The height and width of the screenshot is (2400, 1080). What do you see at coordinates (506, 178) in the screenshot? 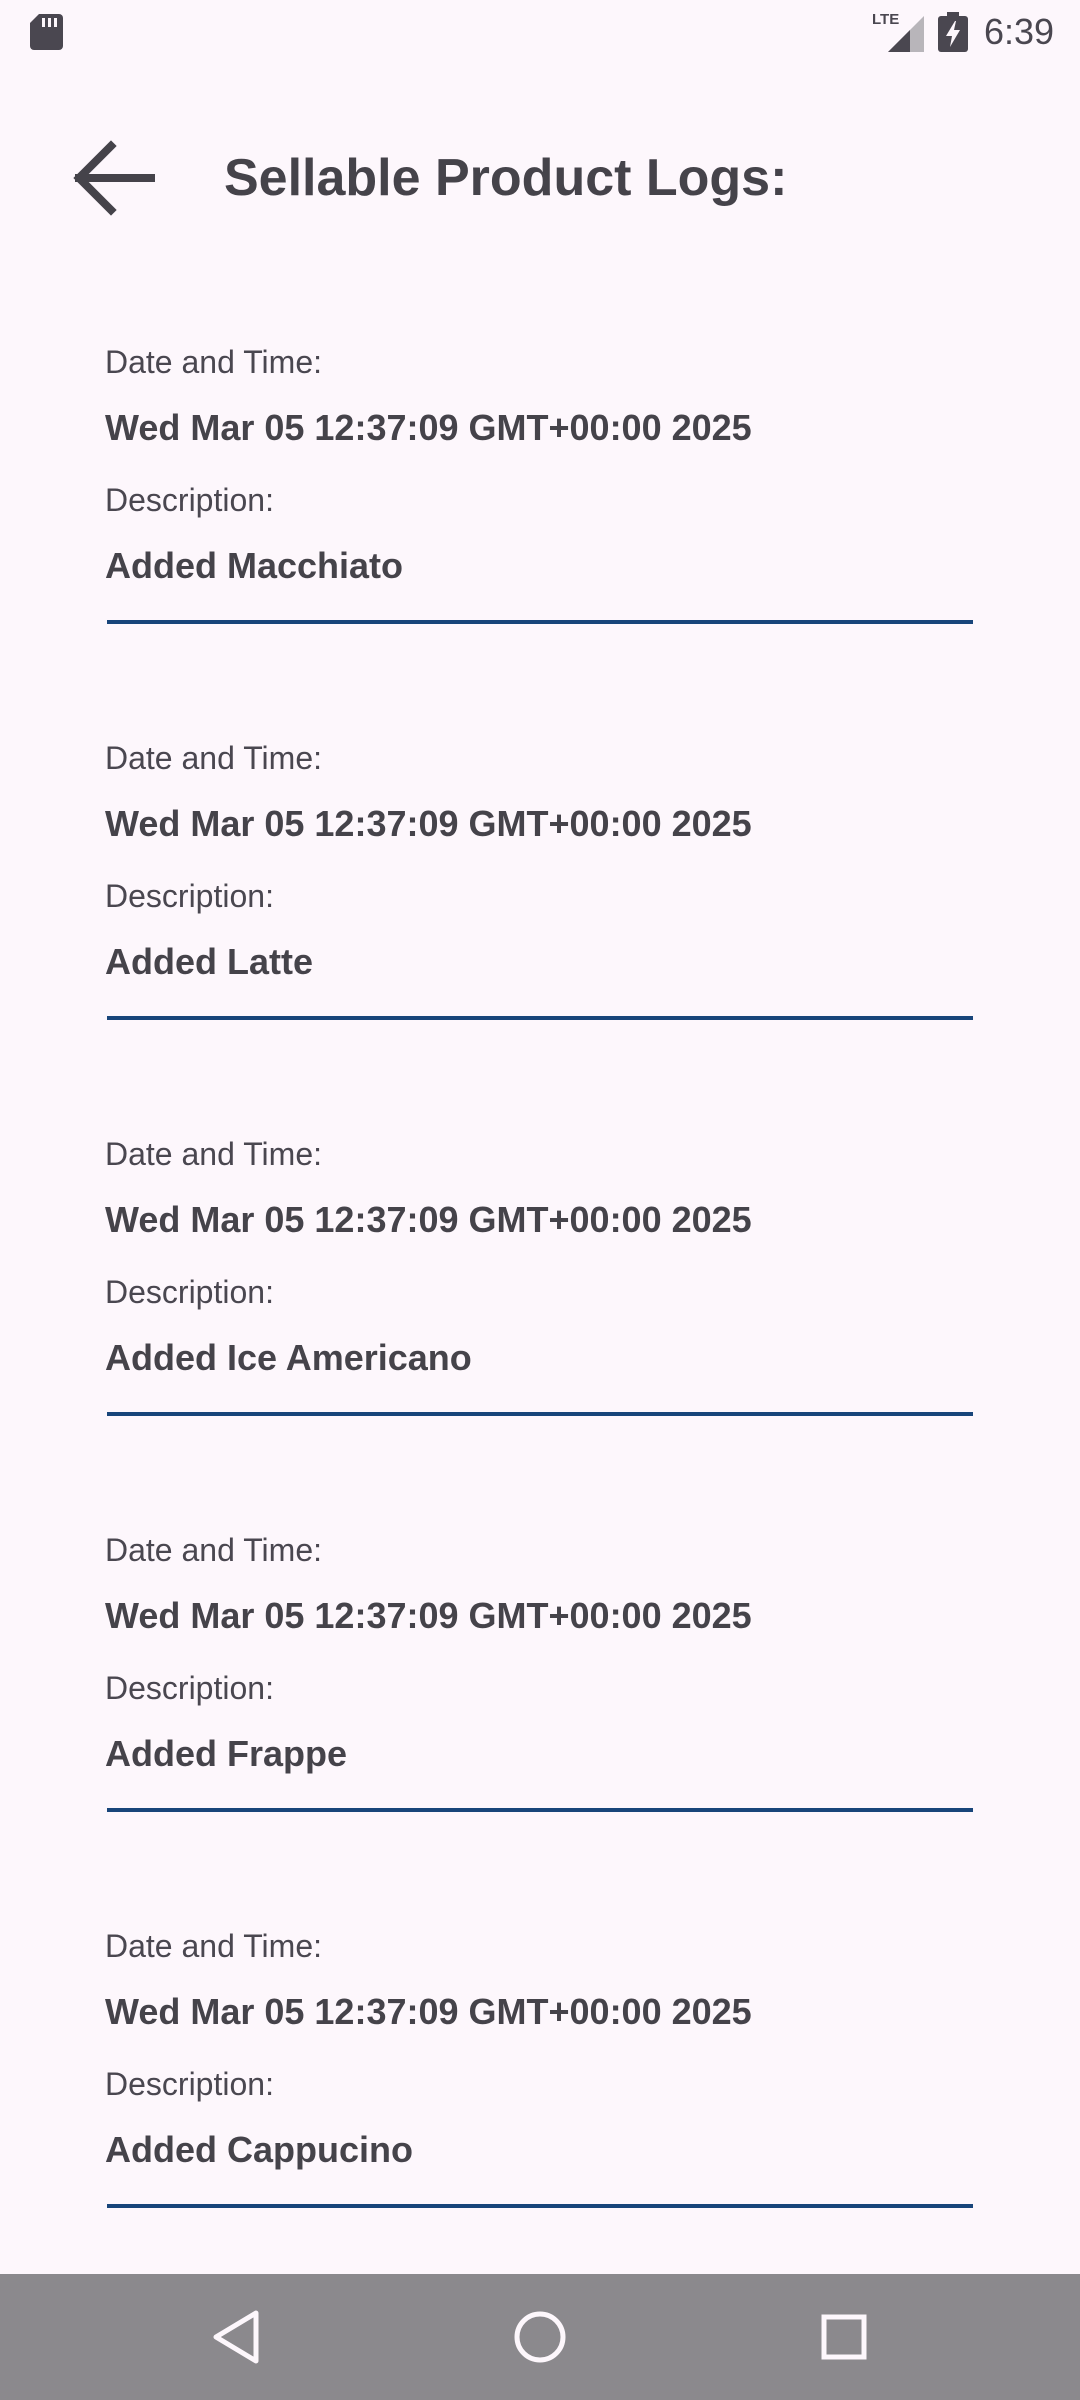
I see `page-title: Sellable Product Logs:` at bounding box center [506, 178].